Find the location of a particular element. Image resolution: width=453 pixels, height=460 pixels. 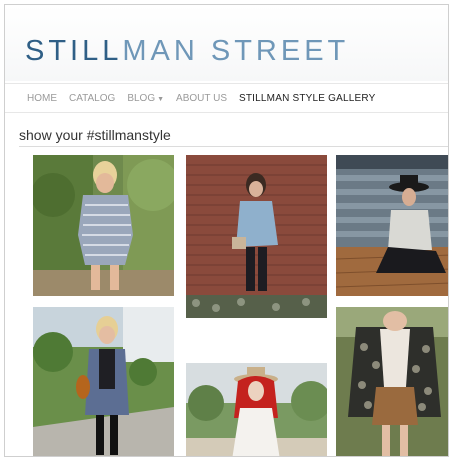

logo-text-still: STILL is located at coordinates (74, 51).